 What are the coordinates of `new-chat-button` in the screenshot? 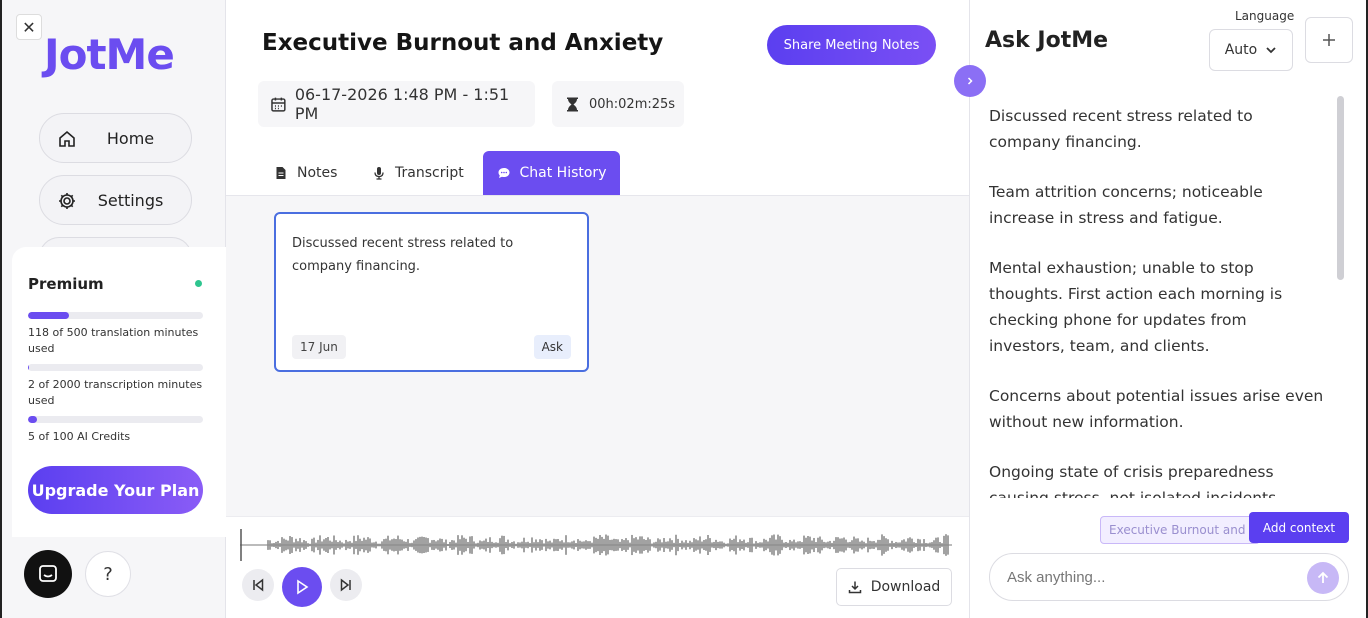 It's located at (1329, 40).